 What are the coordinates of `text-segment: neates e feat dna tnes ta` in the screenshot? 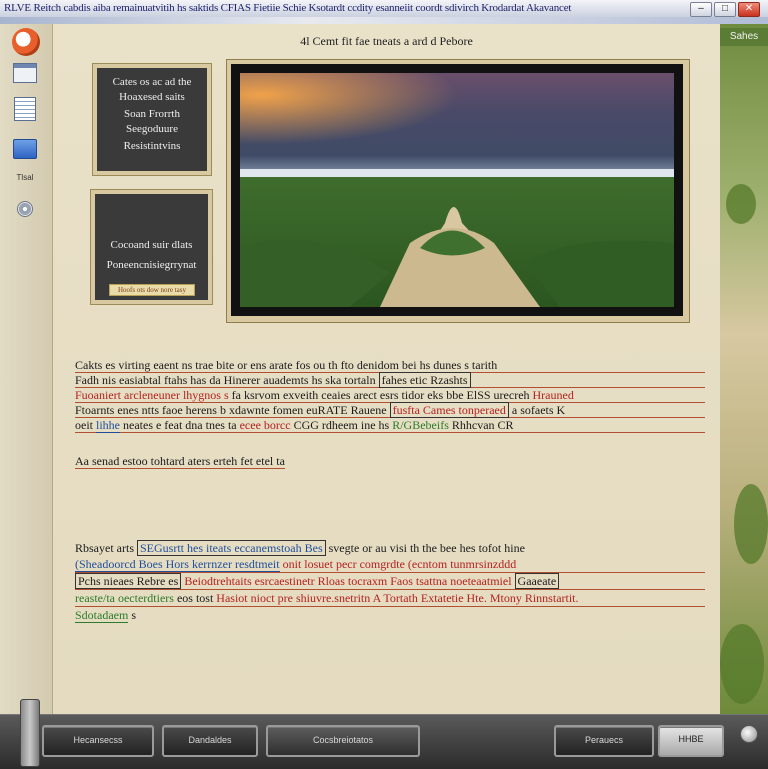 It's located at (180, 425).